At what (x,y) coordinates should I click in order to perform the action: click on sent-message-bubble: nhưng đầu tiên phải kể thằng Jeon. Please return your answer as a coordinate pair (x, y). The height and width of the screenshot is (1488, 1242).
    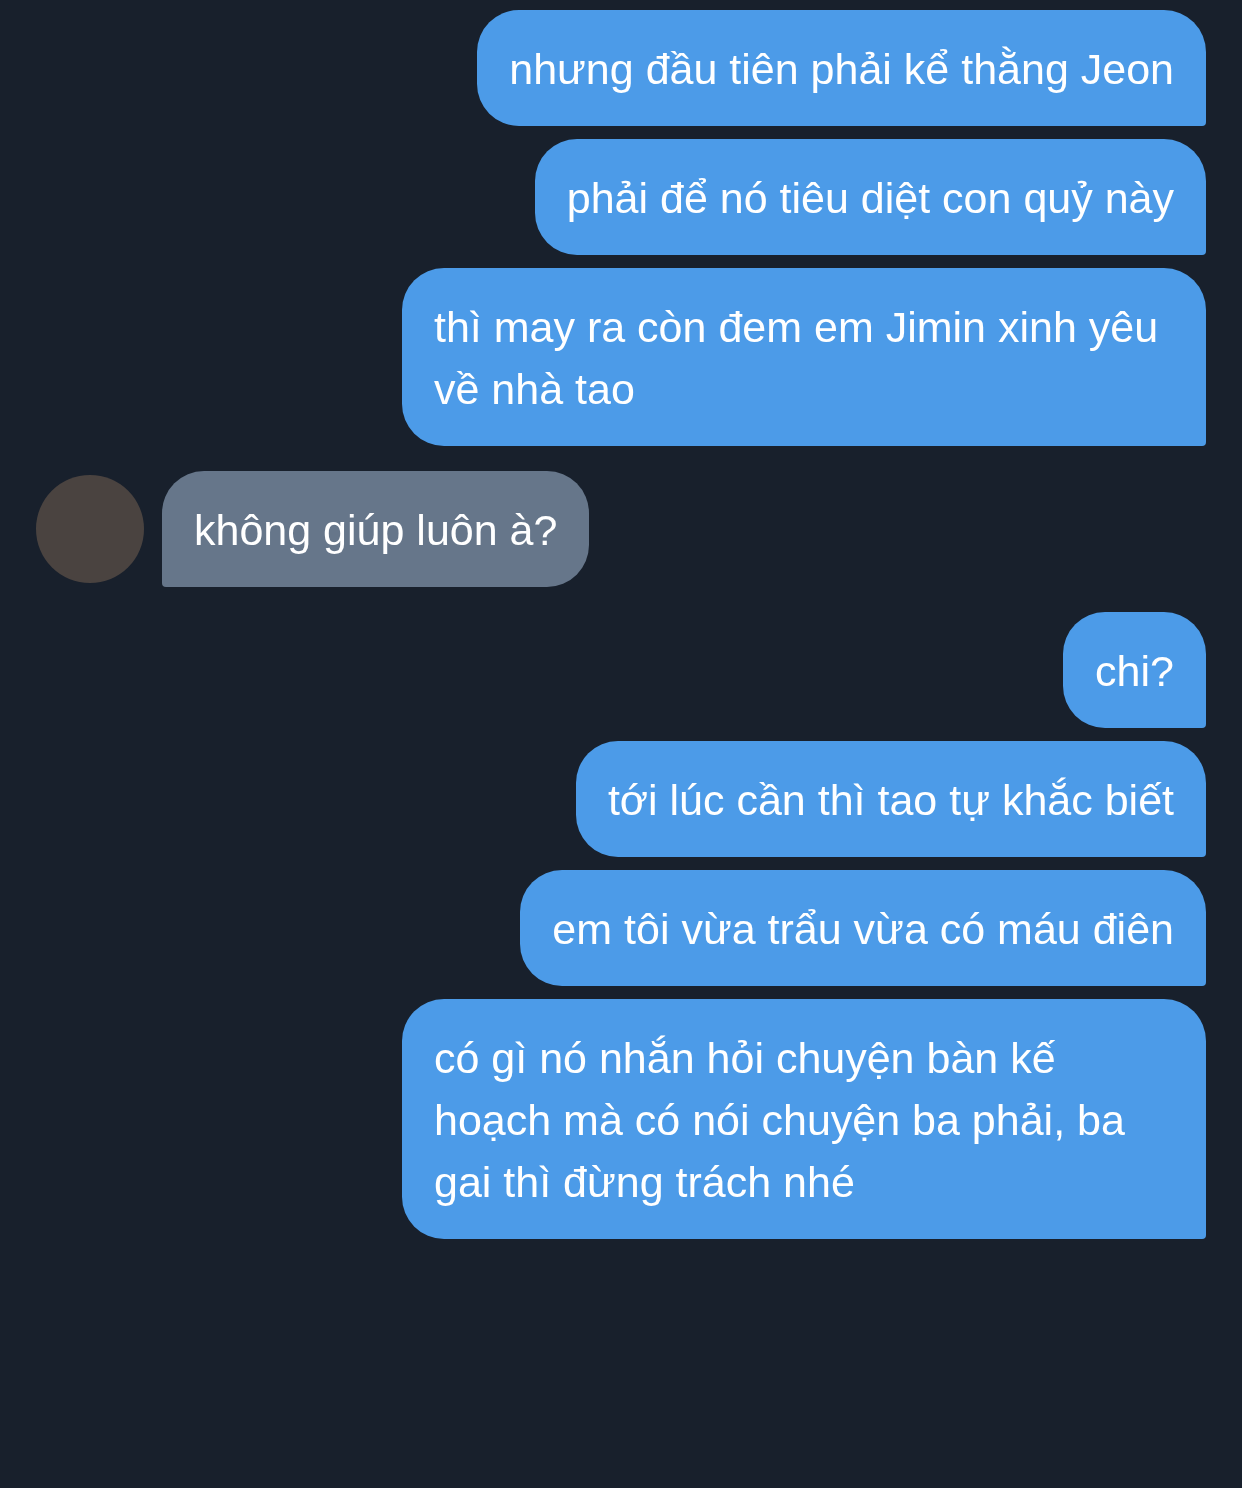
    Looking at the image, I should click on (841, 68).